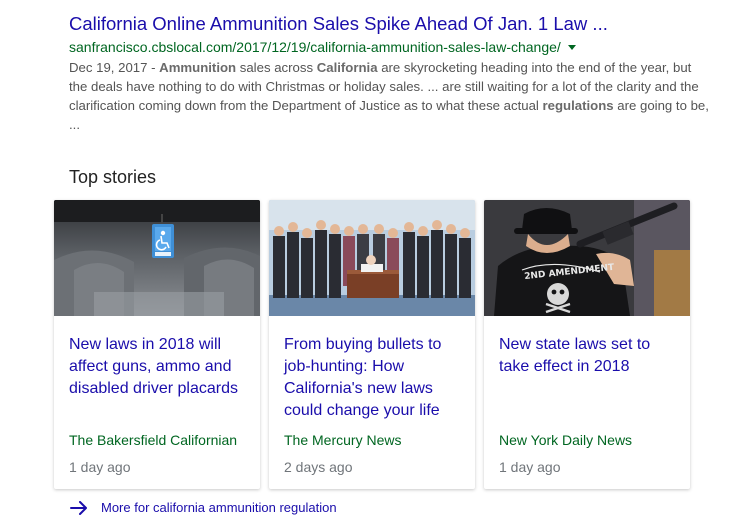 This screenshot has width=750, height=530. I want to click on car-interior-image, so click(157, 258).